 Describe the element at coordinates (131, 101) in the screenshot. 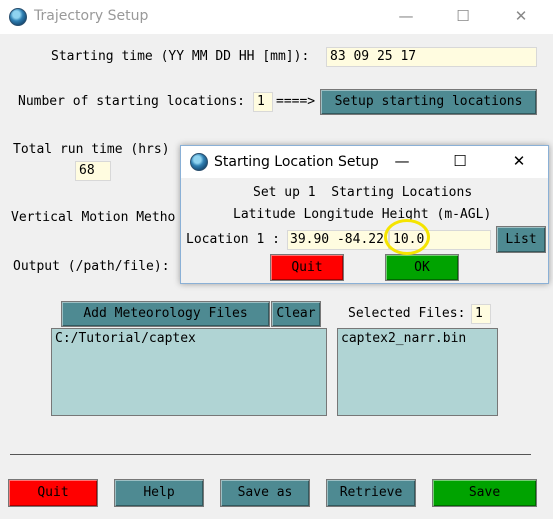

I see `num-locations-label: Number of starting locations:` at that location.